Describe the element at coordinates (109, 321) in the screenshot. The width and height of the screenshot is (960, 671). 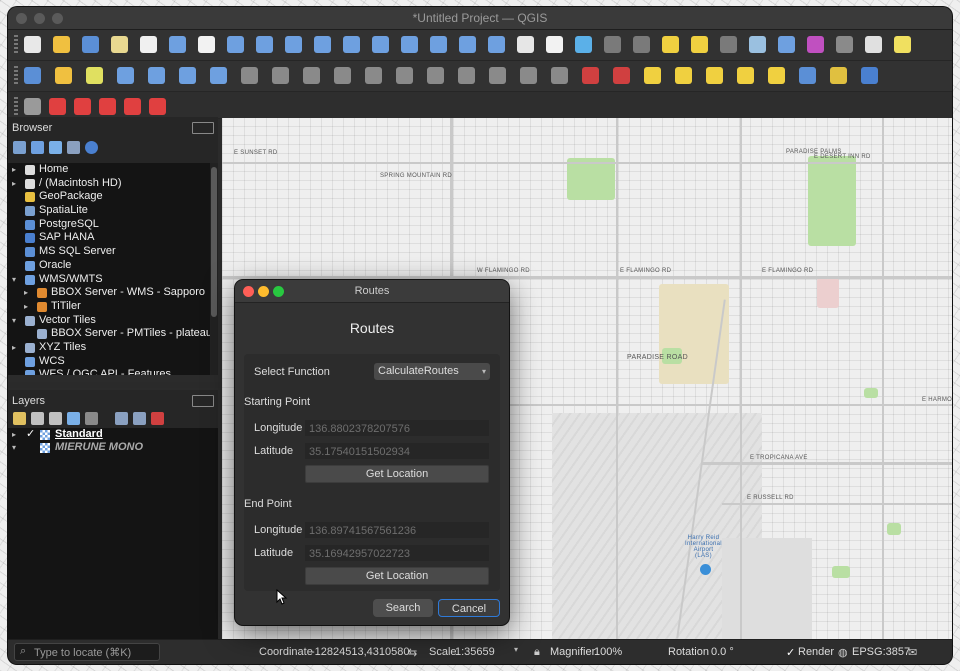
I see `browser-item: ▾ Vector Tiles` at that location.